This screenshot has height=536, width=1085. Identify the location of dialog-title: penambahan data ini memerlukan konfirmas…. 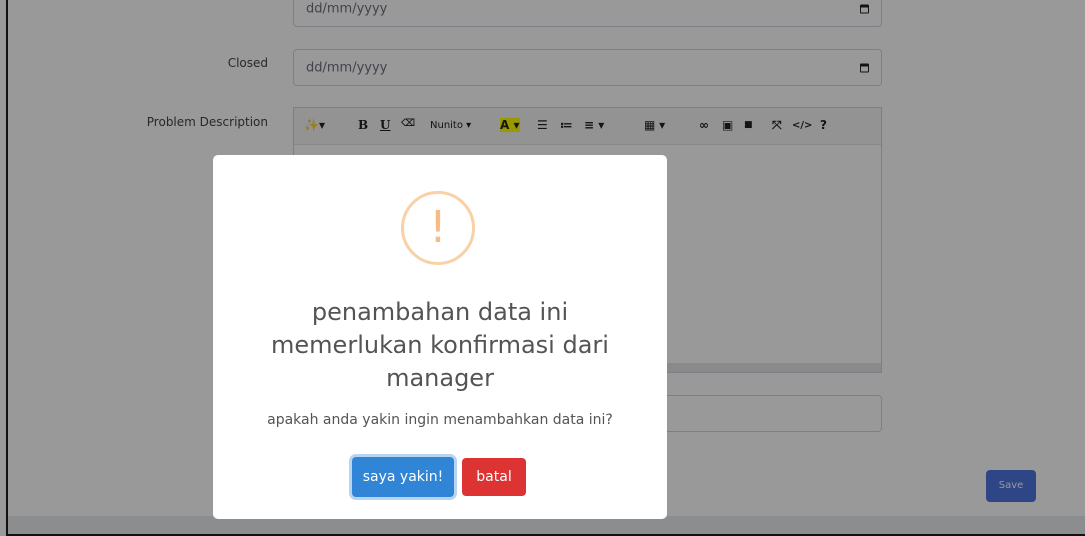
(440, 345).